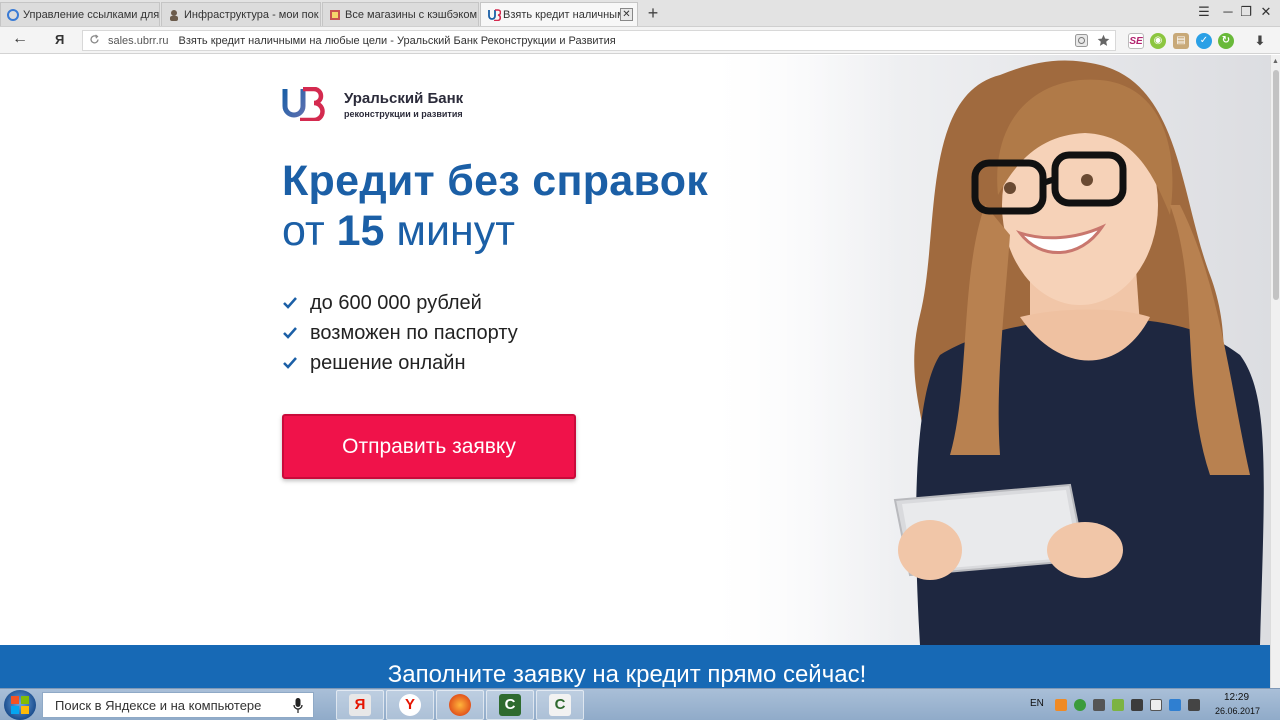  Describe the element at coordinates (1275, 61) in the screenshot. I see `scroll-up-icon: ▲` at that location.